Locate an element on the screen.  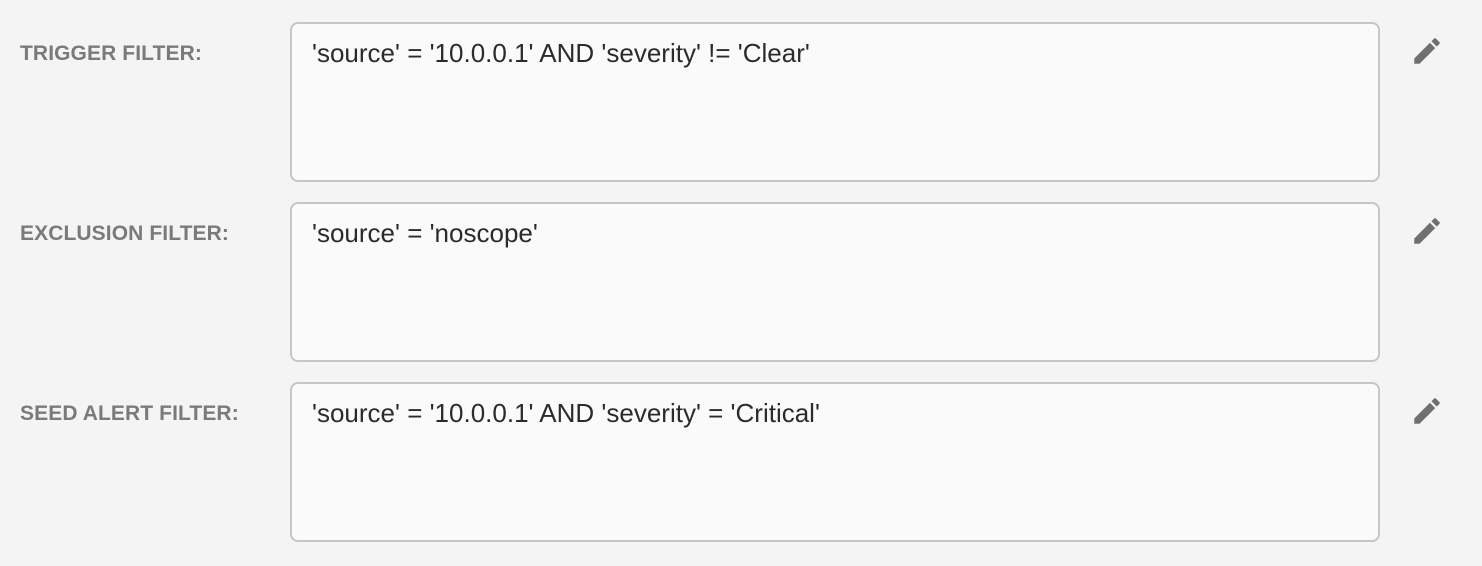
trigger-filter-edit-button is located at coordinates (1427, 53).